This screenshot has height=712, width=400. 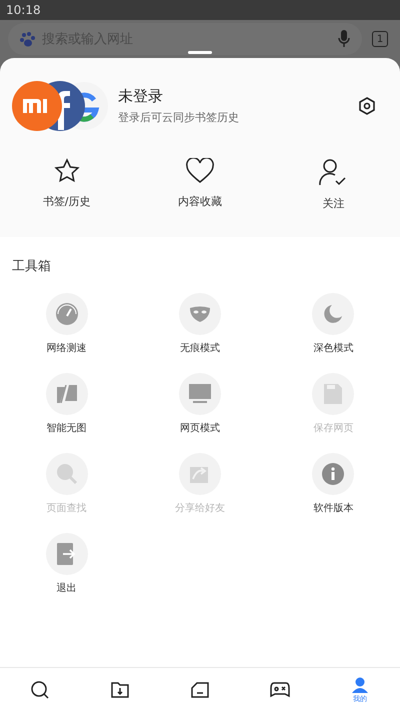 I want to click on status-time: 10:18, so click(x=23, y=10).